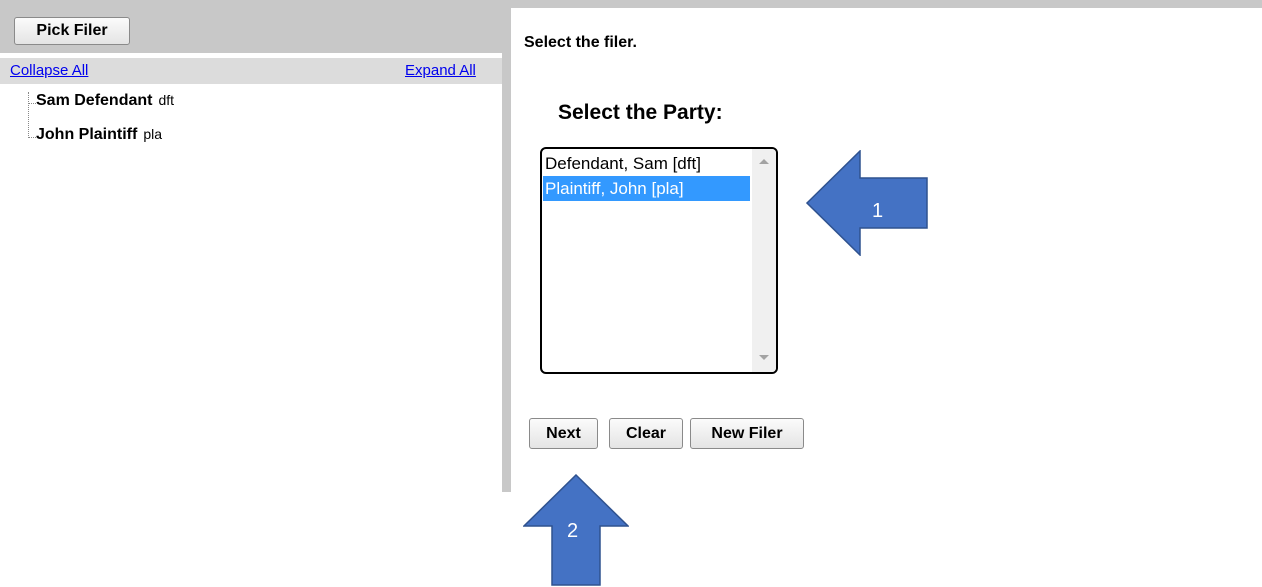 The width and height of the screenshot is (1262, 587). I want to click on new-filer-button: New Filer, so click(747, 433).